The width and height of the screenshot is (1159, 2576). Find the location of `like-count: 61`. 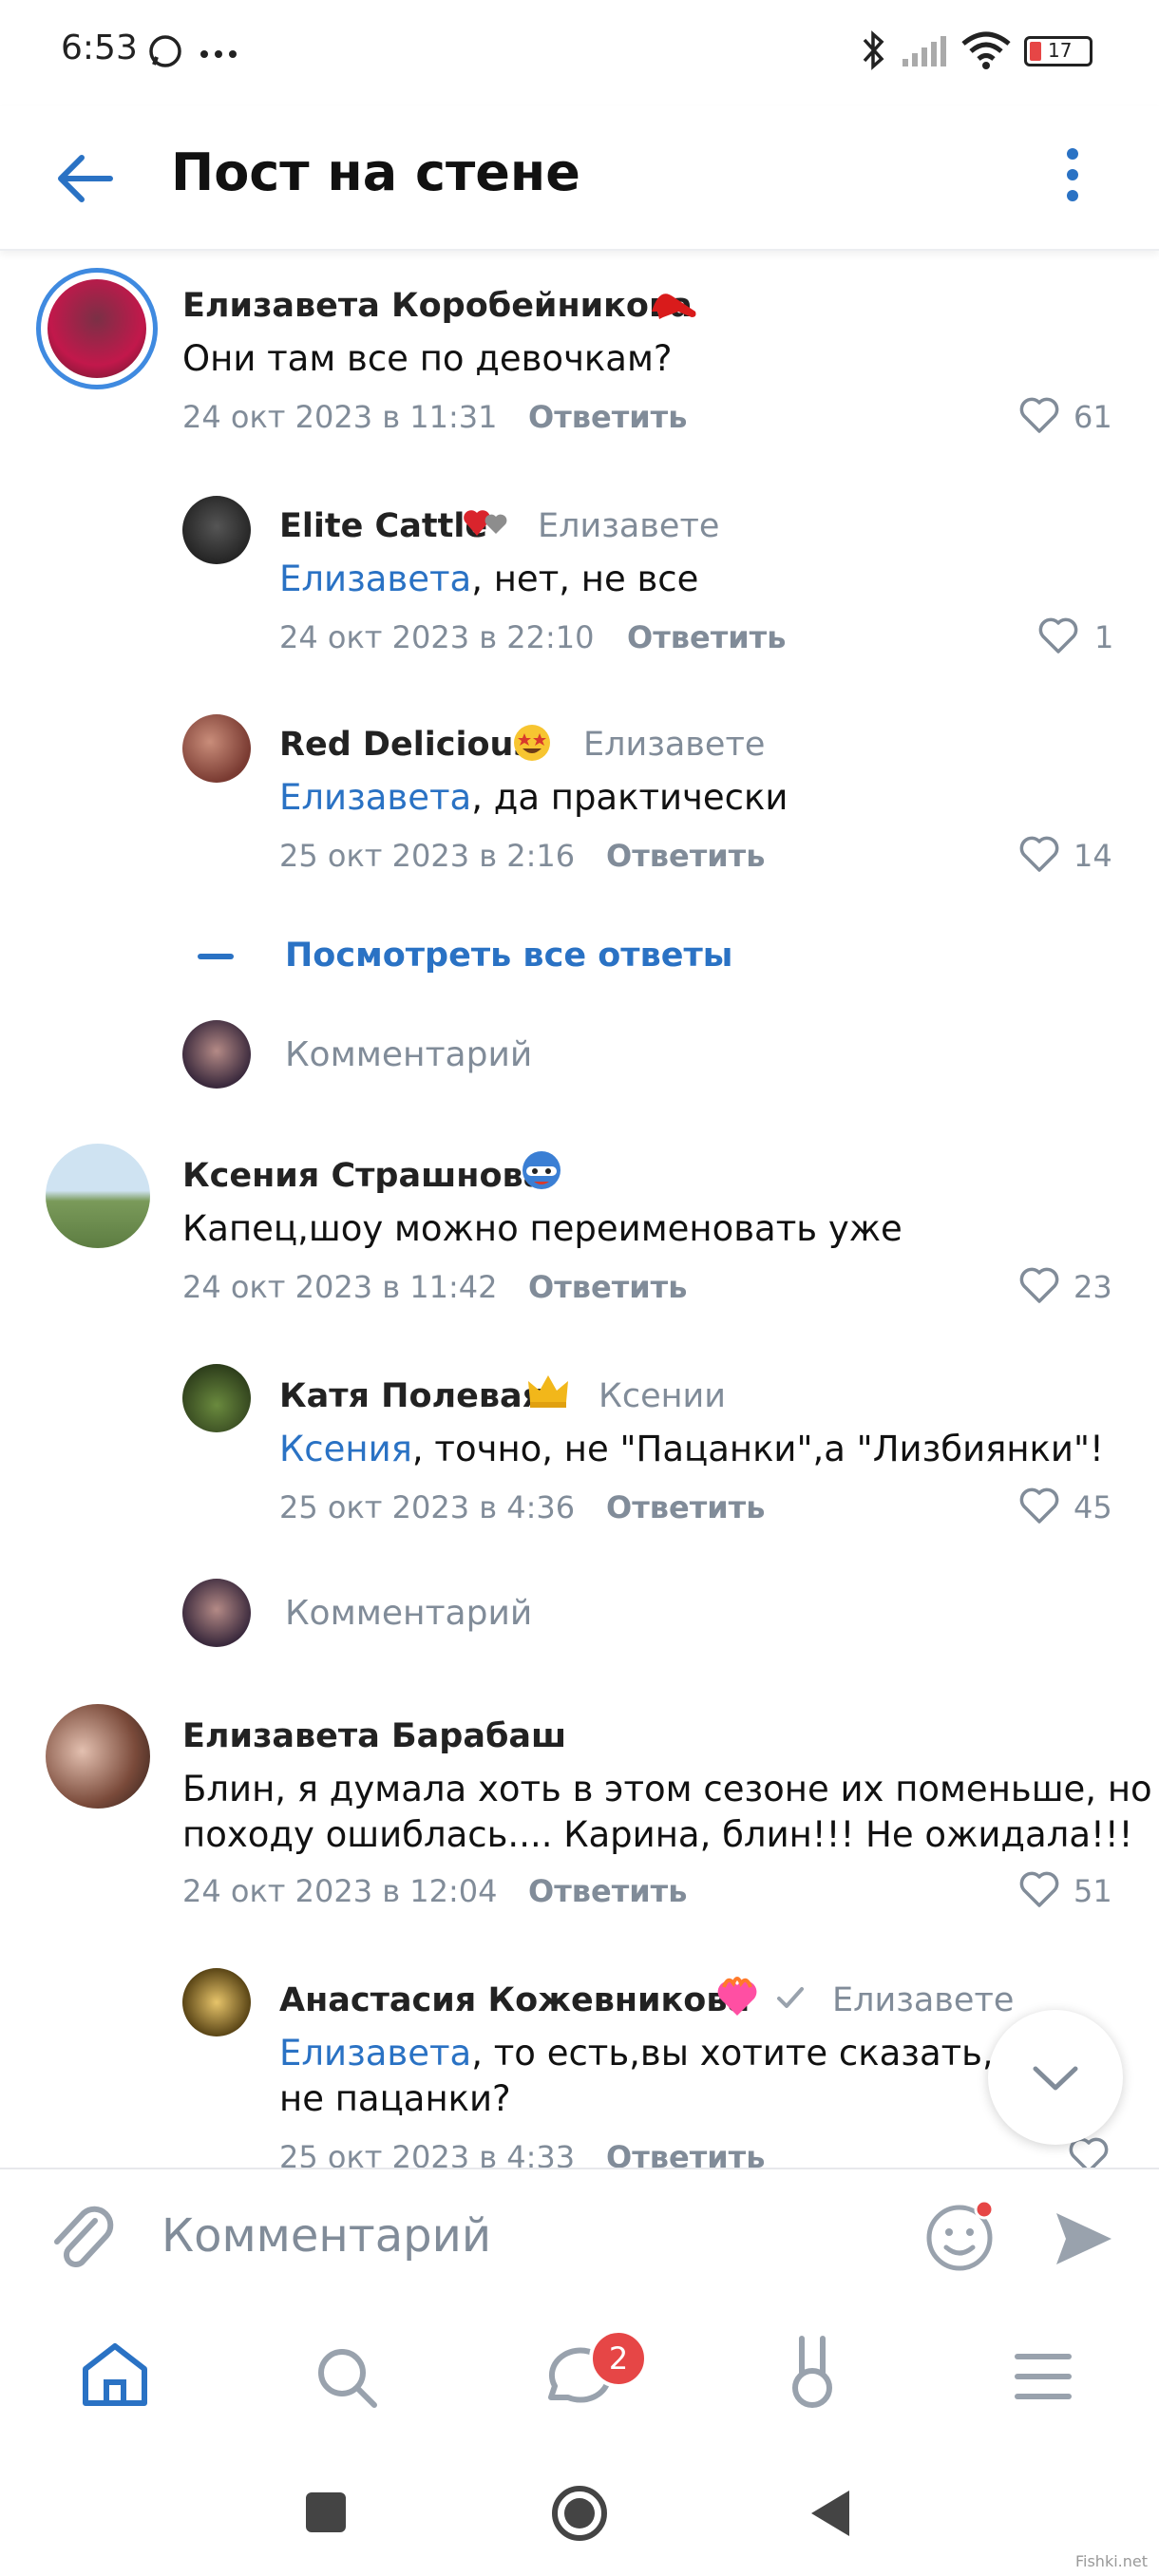

like-count: 61 is located at coordinates (1093, 417).